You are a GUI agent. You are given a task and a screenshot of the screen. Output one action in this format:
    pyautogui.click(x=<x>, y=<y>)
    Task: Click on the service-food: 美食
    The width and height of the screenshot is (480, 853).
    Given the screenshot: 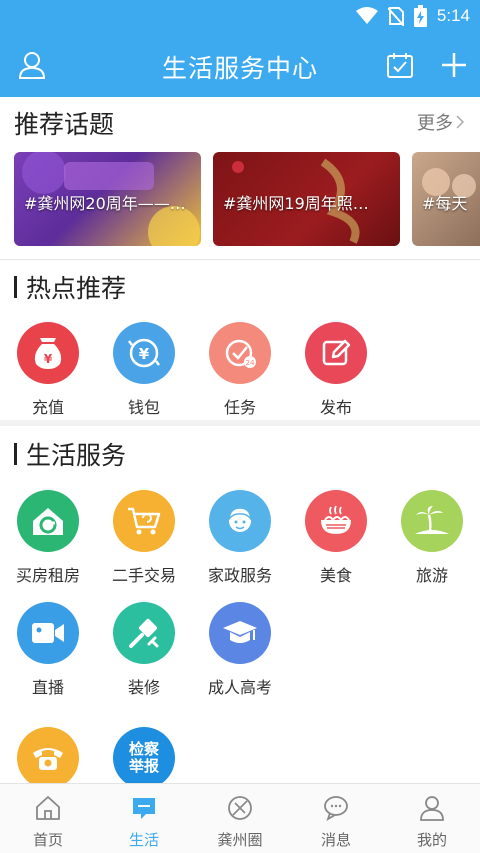 What is the action you would take?
    pyautogui.click(x=336, y=538)
    